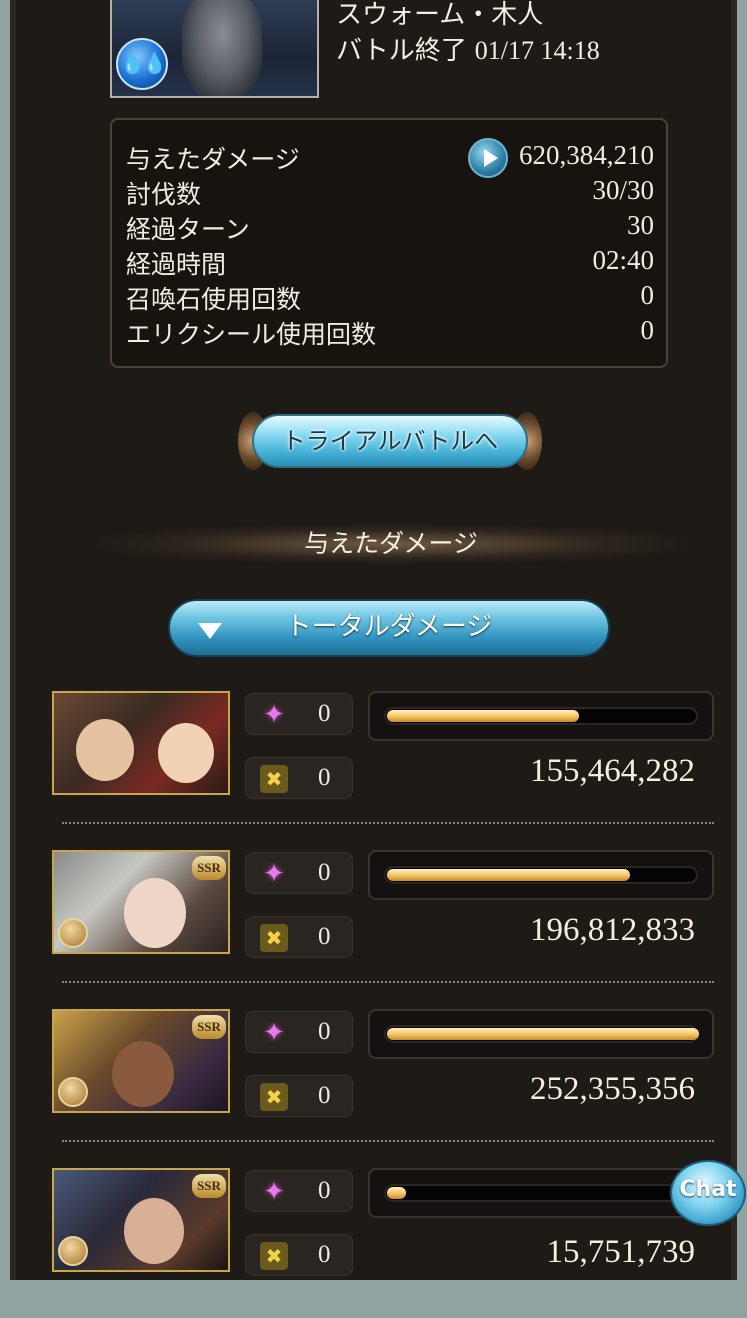 The image size is (747, 1318). Describe the element at coordinates (164, 194) in the screenshot. I see `stat-label: 討伐数` at that location.